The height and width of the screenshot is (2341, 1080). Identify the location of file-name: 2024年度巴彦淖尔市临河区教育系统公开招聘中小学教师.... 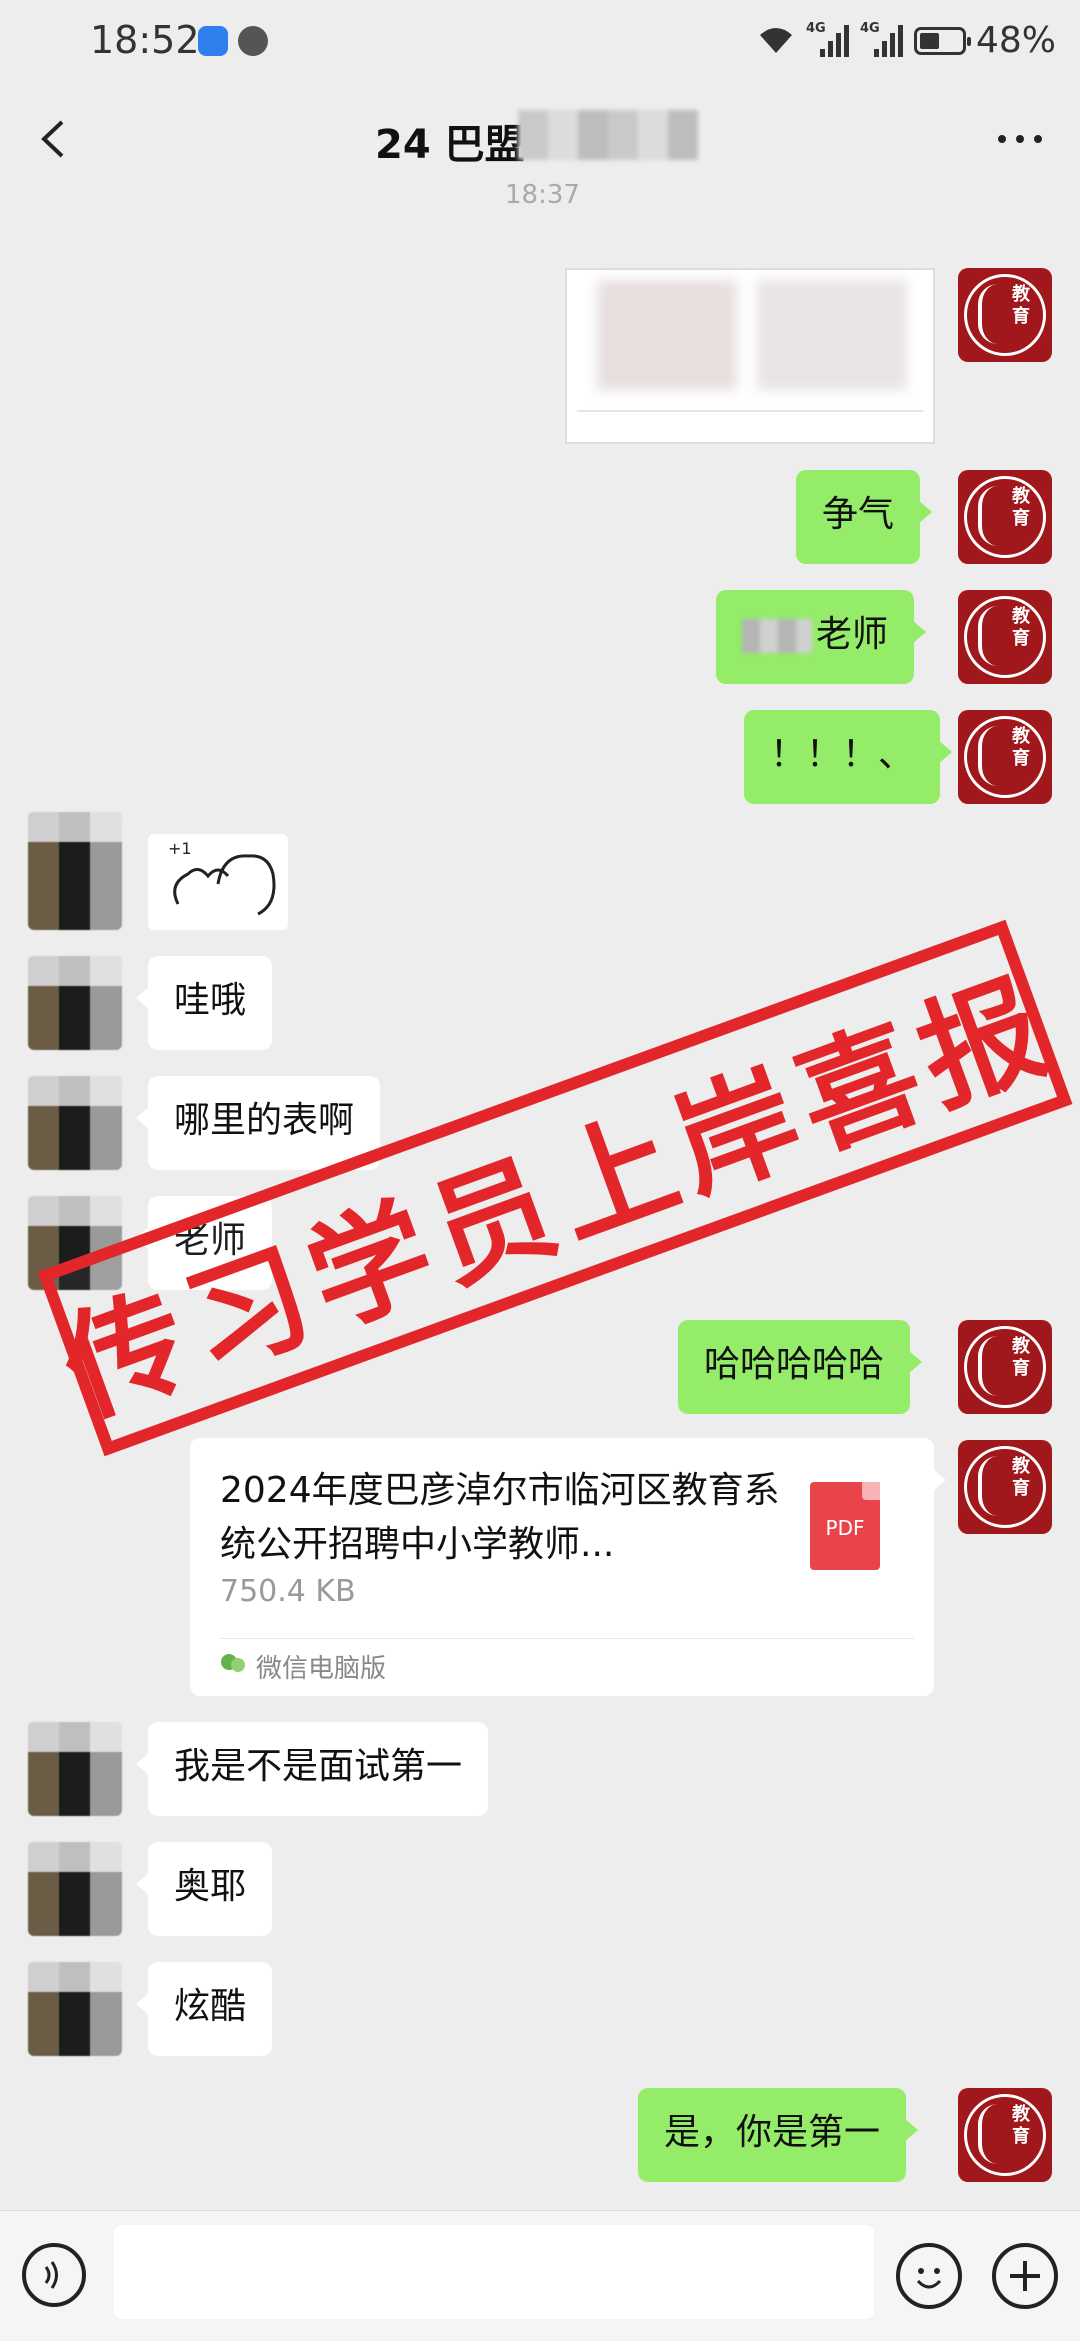
(500, 1517).